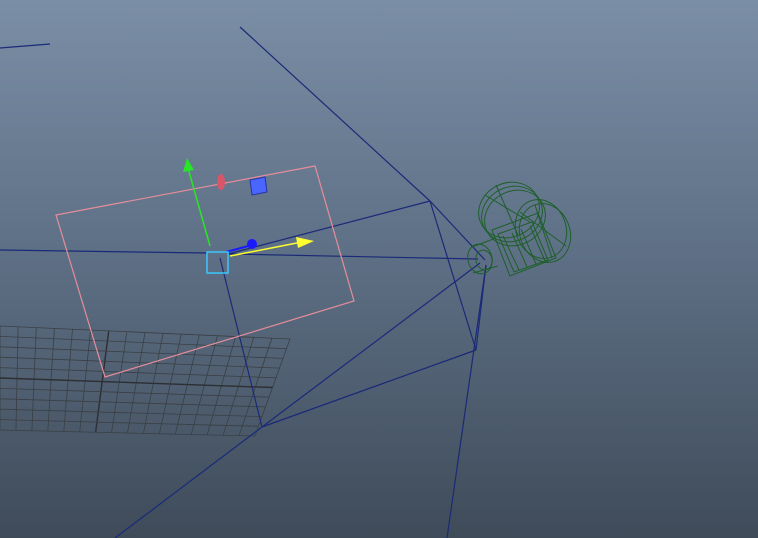 This screenshot has height=538, width=758. I want to click on z-axis-ball, so click(252, 244).